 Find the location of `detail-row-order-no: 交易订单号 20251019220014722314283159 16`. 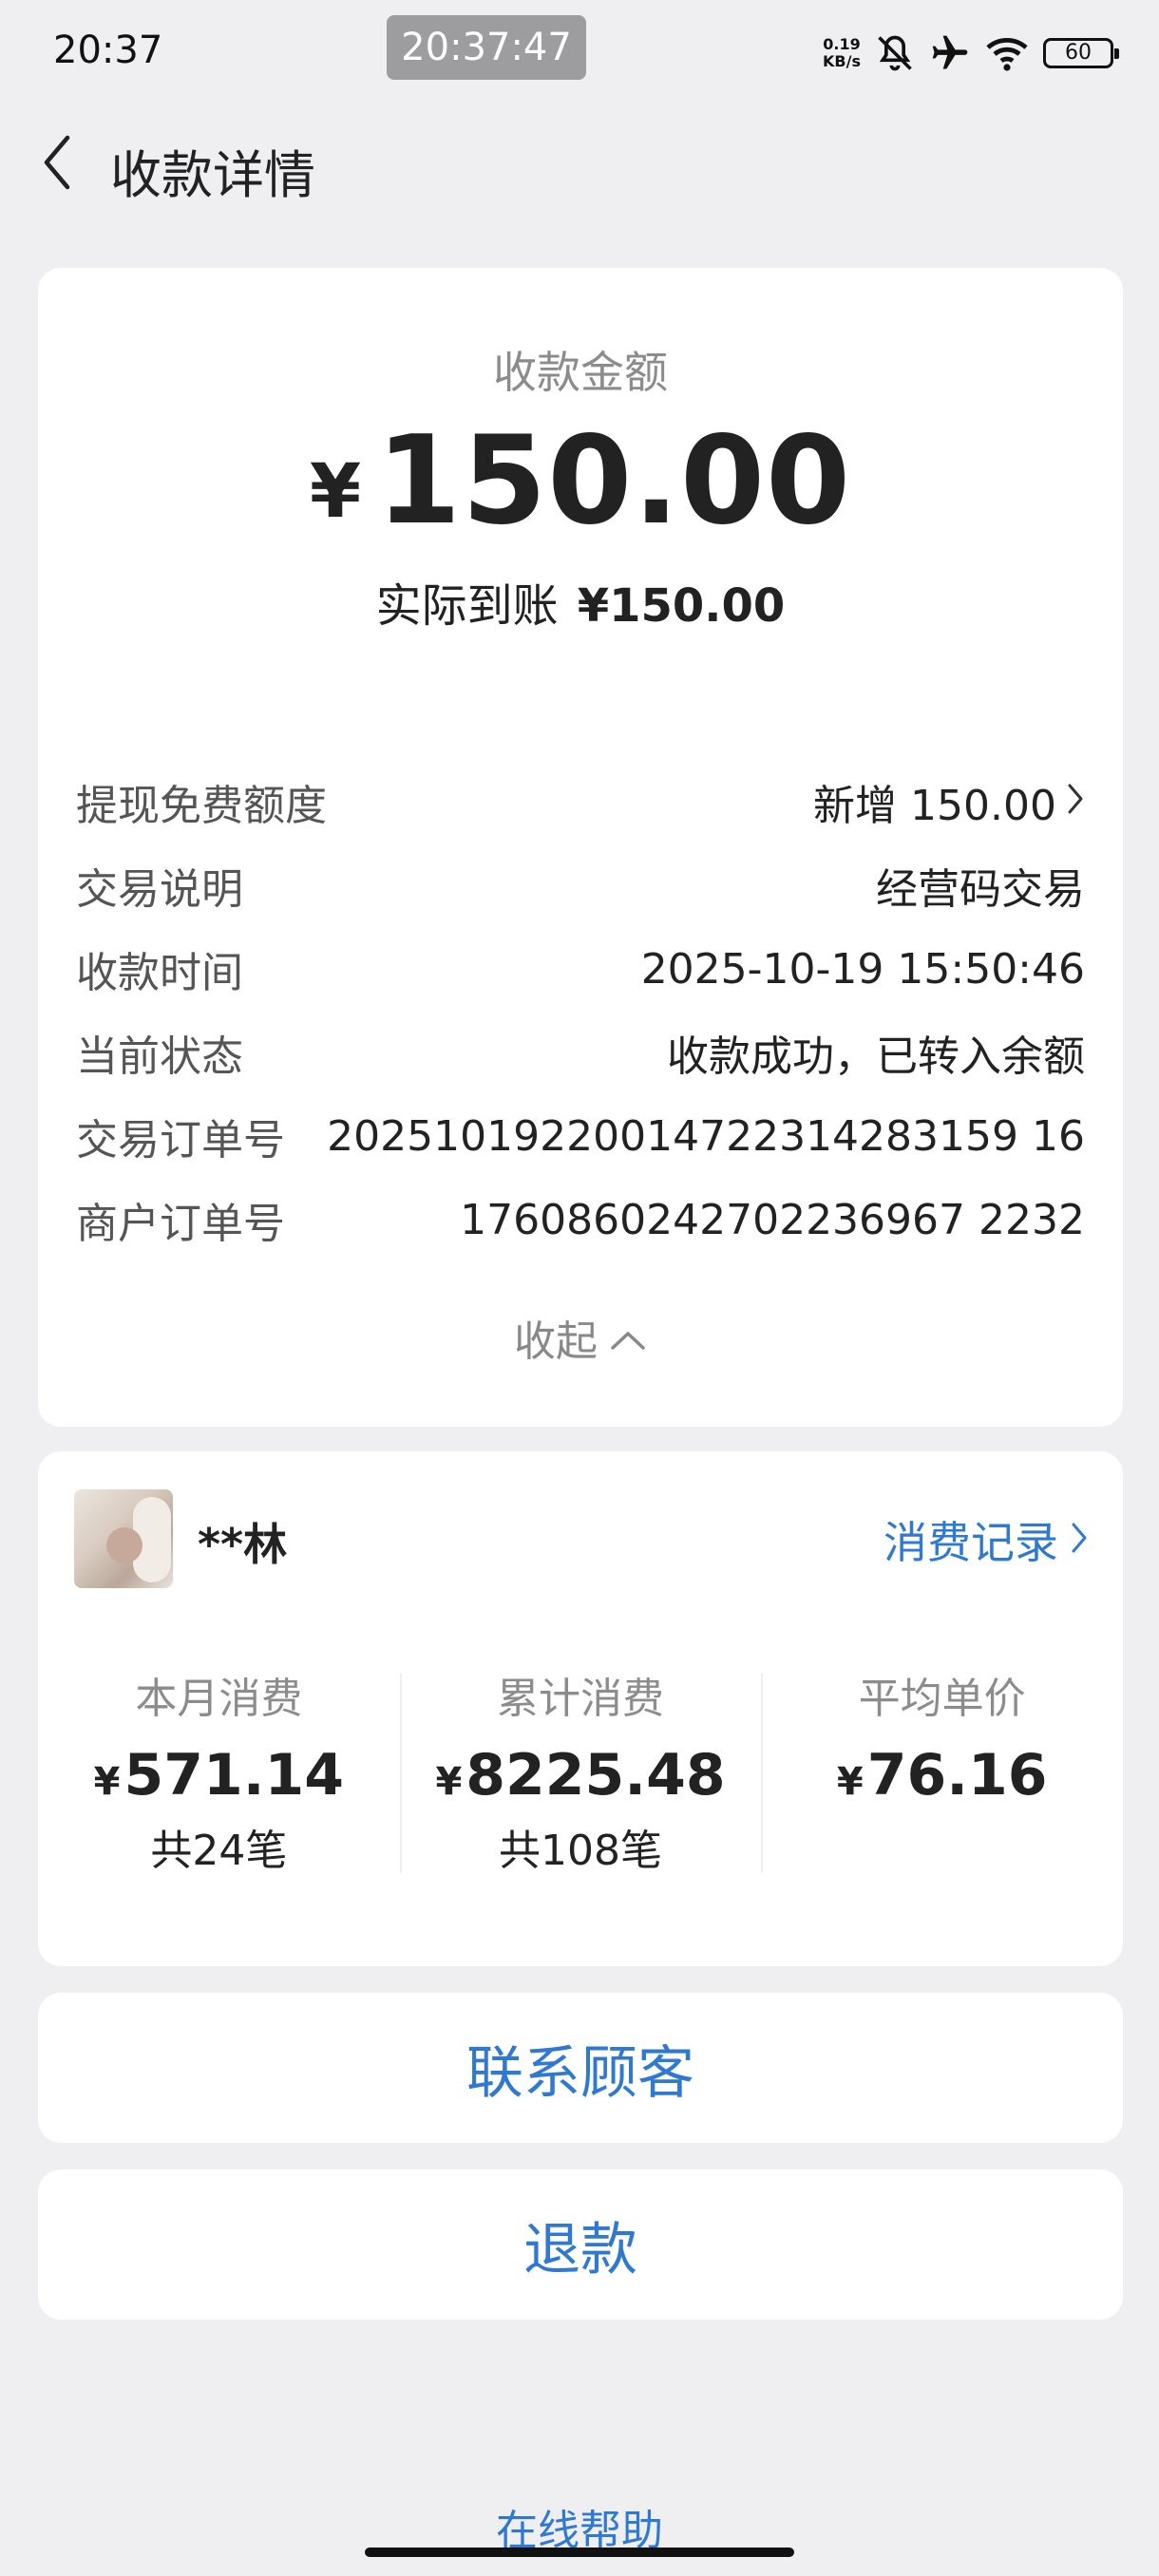

detail-row-order-no: 交易订单号 20251019220014722314283159 16 is located at coordinates (580, 1136).